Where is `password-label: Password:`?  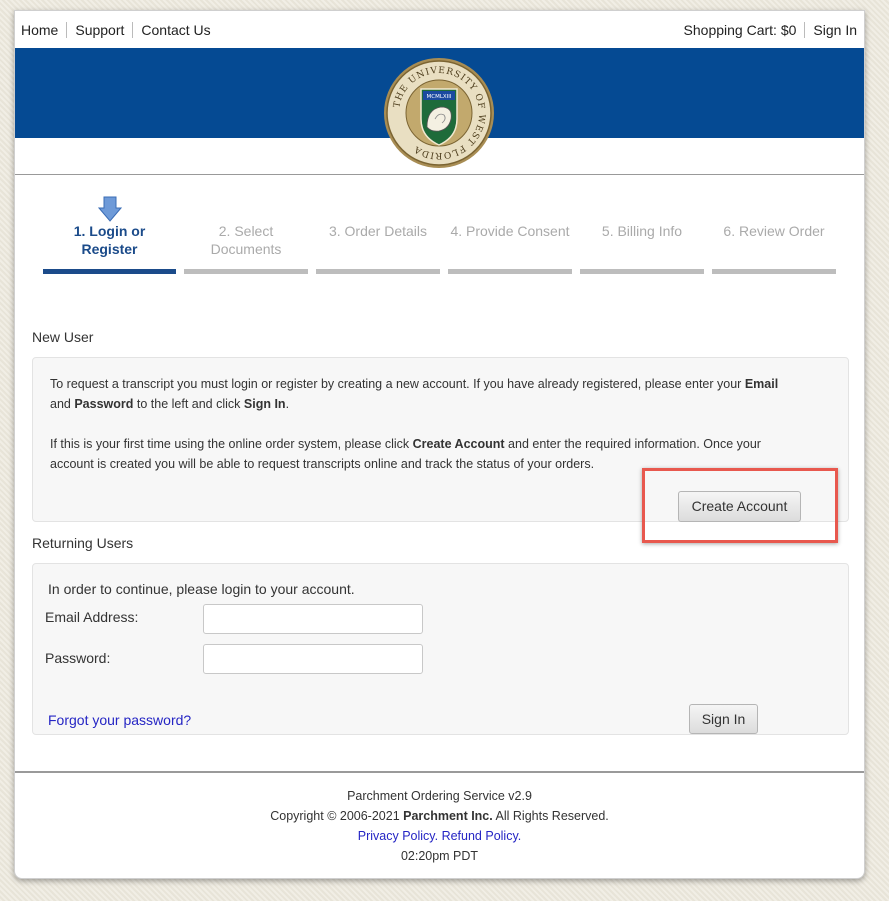
password-label: Password: is located at coordinates (78, 658).